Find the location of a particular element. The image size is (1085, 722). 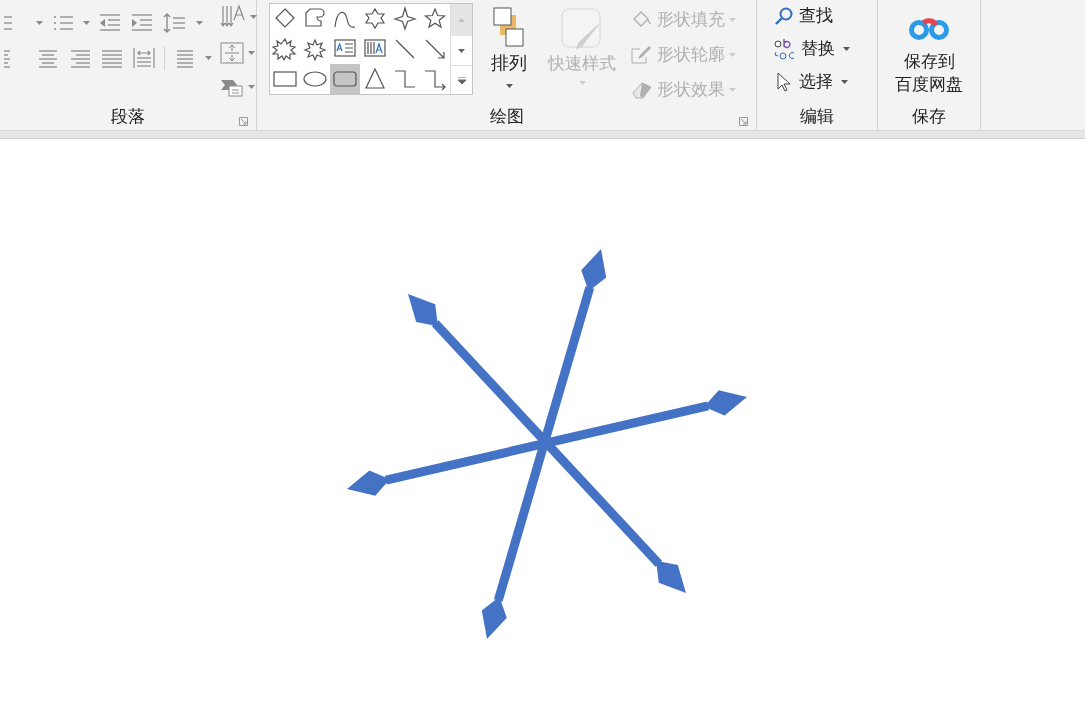

edit-menu-button: 查找 is located at coordinates (825, 15).